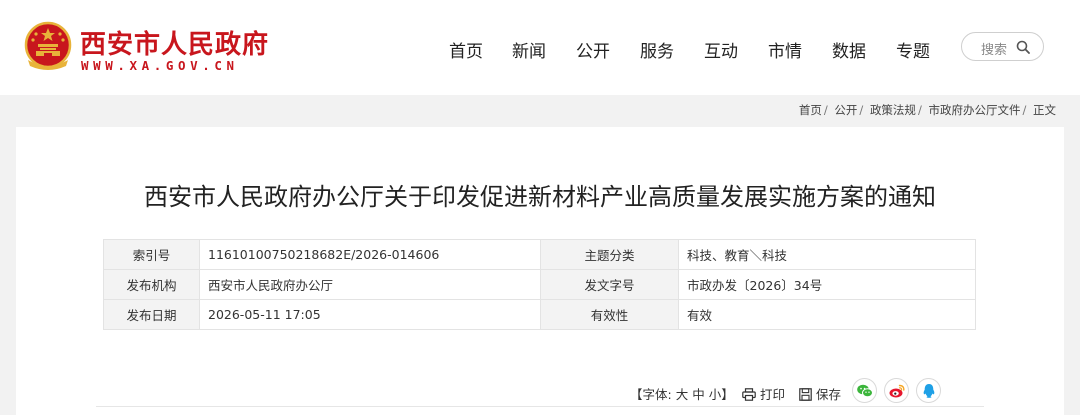 The height and width of the screenshot is (415, 1080). I want to click on article-toolbar: 【字体: 大 中 小】 打印 保存, so click(540, 392).